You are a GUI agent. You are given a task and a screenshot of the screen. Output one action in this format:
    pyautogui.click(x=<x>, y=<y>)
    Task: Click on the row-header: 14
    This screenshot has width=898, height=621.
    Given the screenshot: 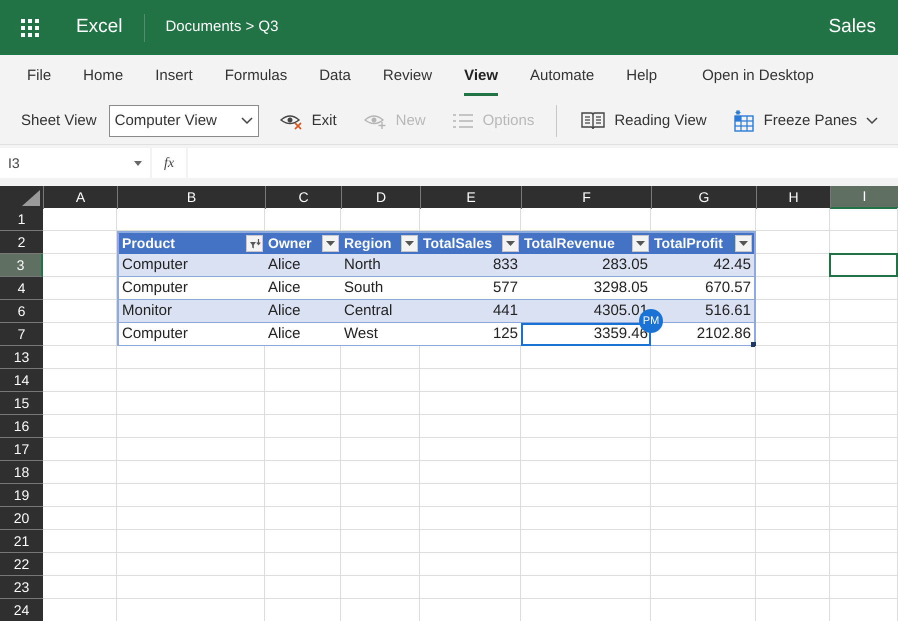 What is the action you would take?
    pyautogui.click(x=21, y=380)
    